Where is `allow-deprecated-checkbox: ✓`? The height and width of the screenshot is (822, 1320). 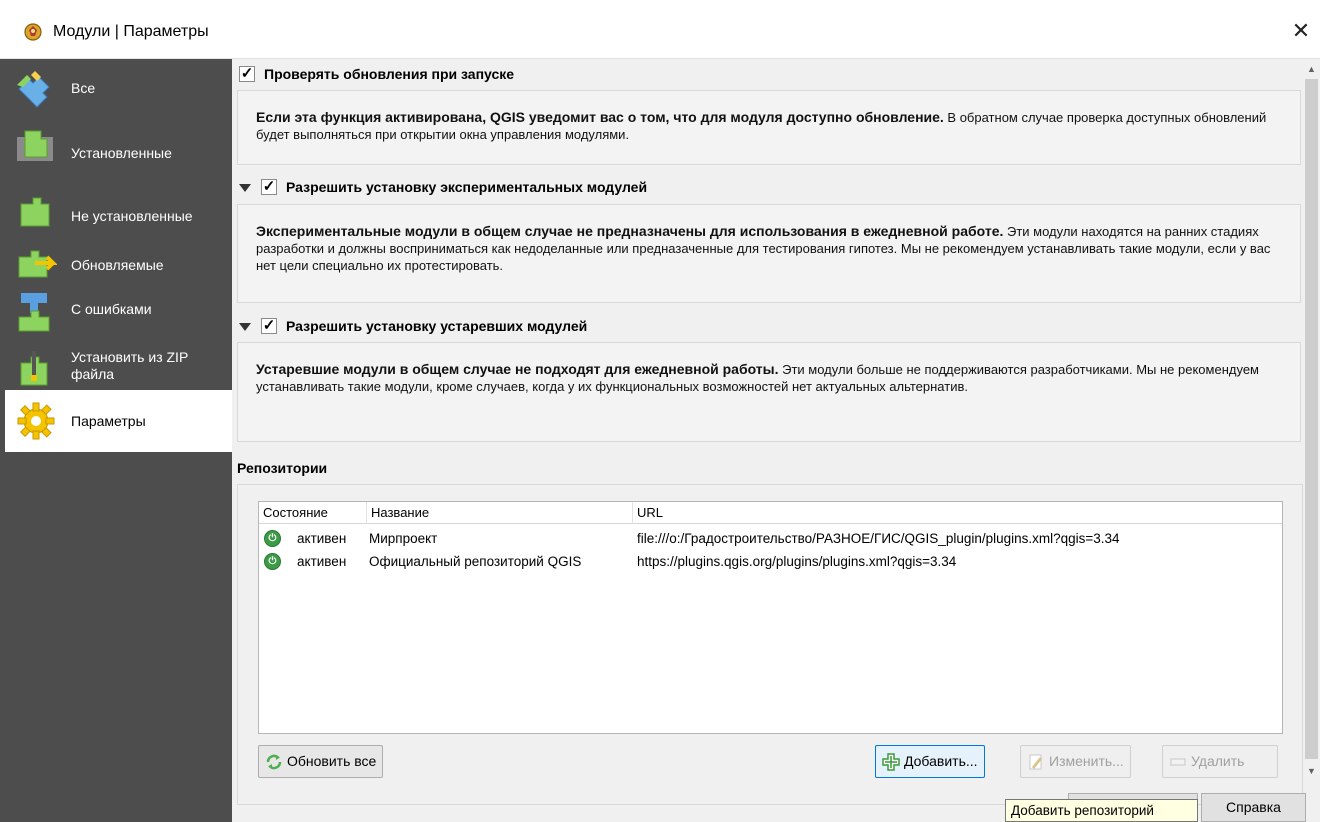 allow-deprecated-checkbox: ✓ is located at coordinates (269, 326).